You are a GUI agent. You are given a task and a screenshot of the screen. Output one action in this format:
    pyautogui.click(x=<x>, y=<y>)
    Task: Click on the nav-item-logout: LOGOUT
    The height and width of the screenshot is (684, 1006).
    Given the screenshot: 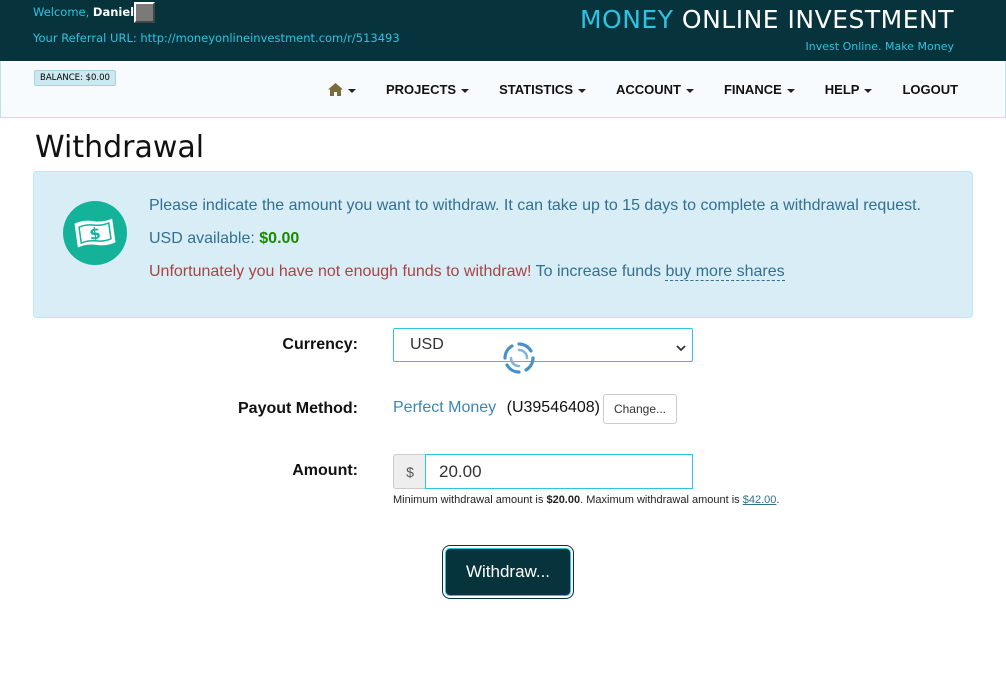 What is the action you would take?
    pyautogui.click(x=930, y=90)
    